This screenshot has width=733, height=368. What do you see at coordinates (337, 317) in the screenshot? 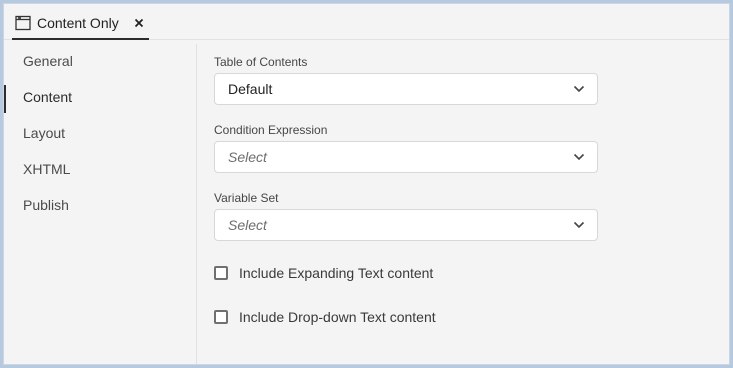
I see `include-dropdown-text-label: Include Drop-down Text content` at bounding box center [337, 317].